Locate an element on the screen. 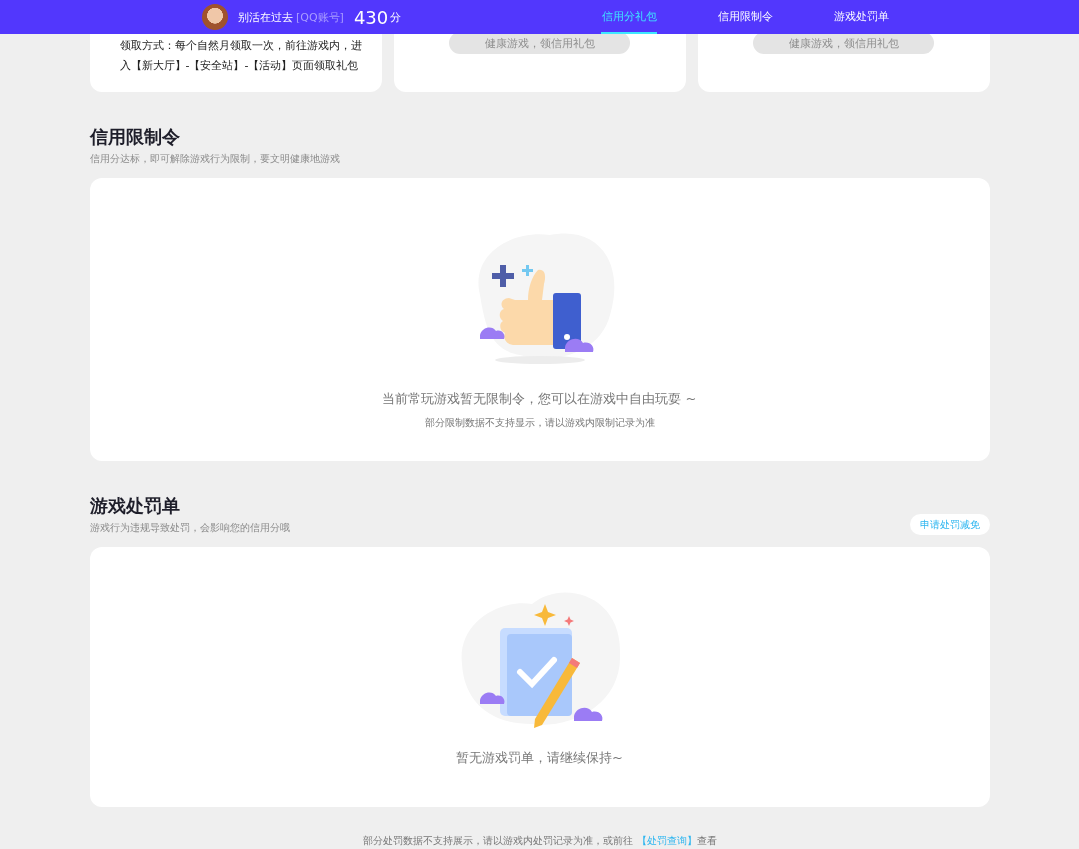 The width and height of the screenshot is (1079, 849). empty-message: 暂无游戏罚单，请继续保持~ is located at coordinates (539, 758).